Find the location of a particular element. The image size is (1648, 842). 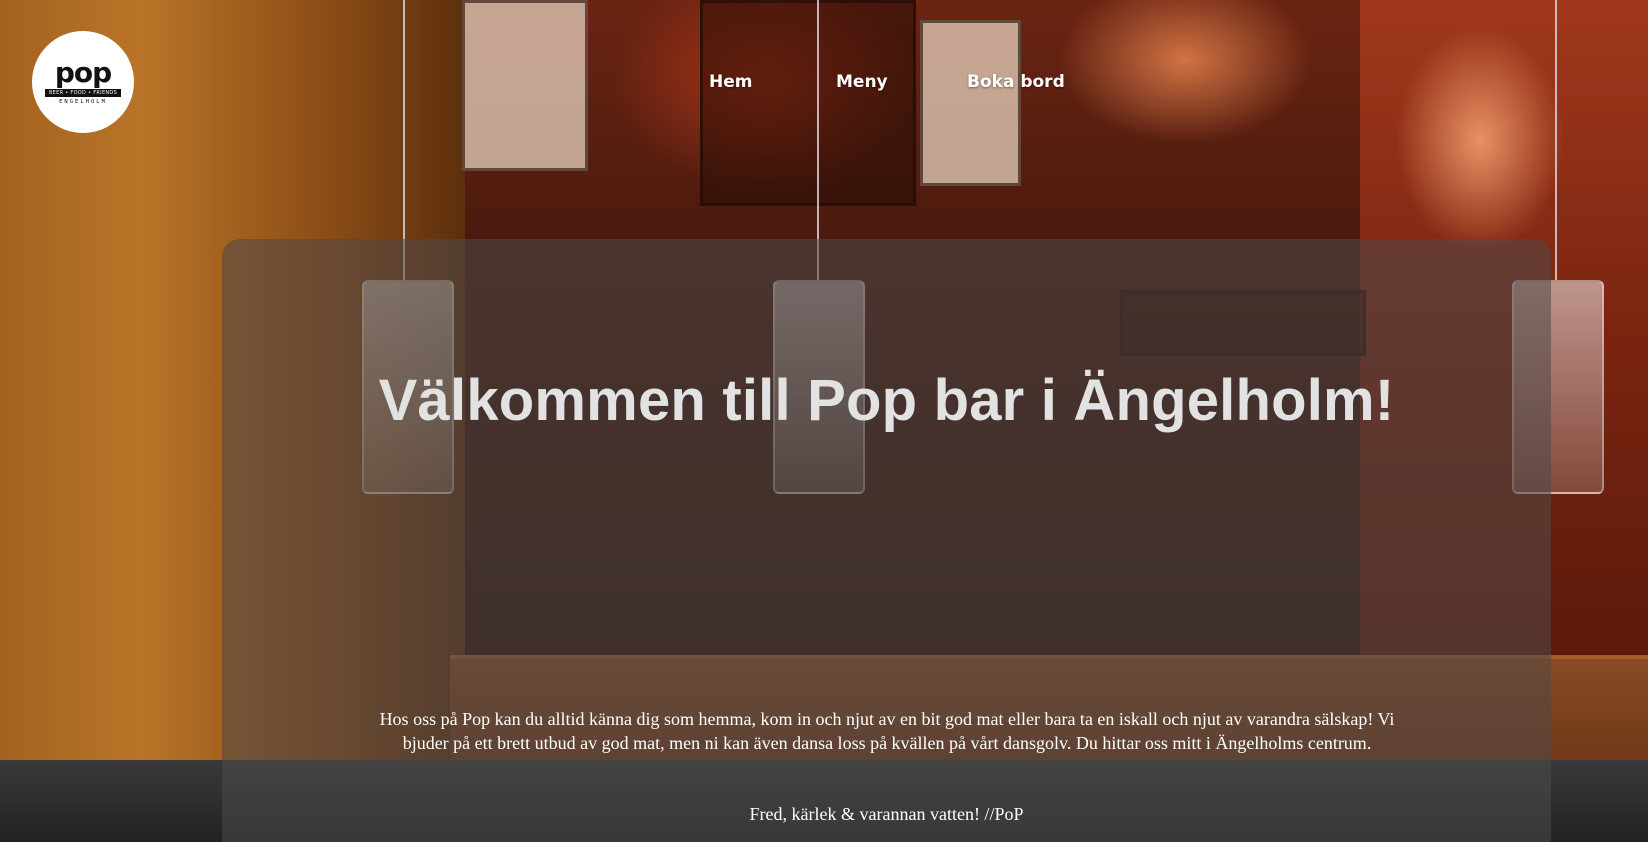

logo-city: ENGELHOLM is located at coordinates (83, 102).